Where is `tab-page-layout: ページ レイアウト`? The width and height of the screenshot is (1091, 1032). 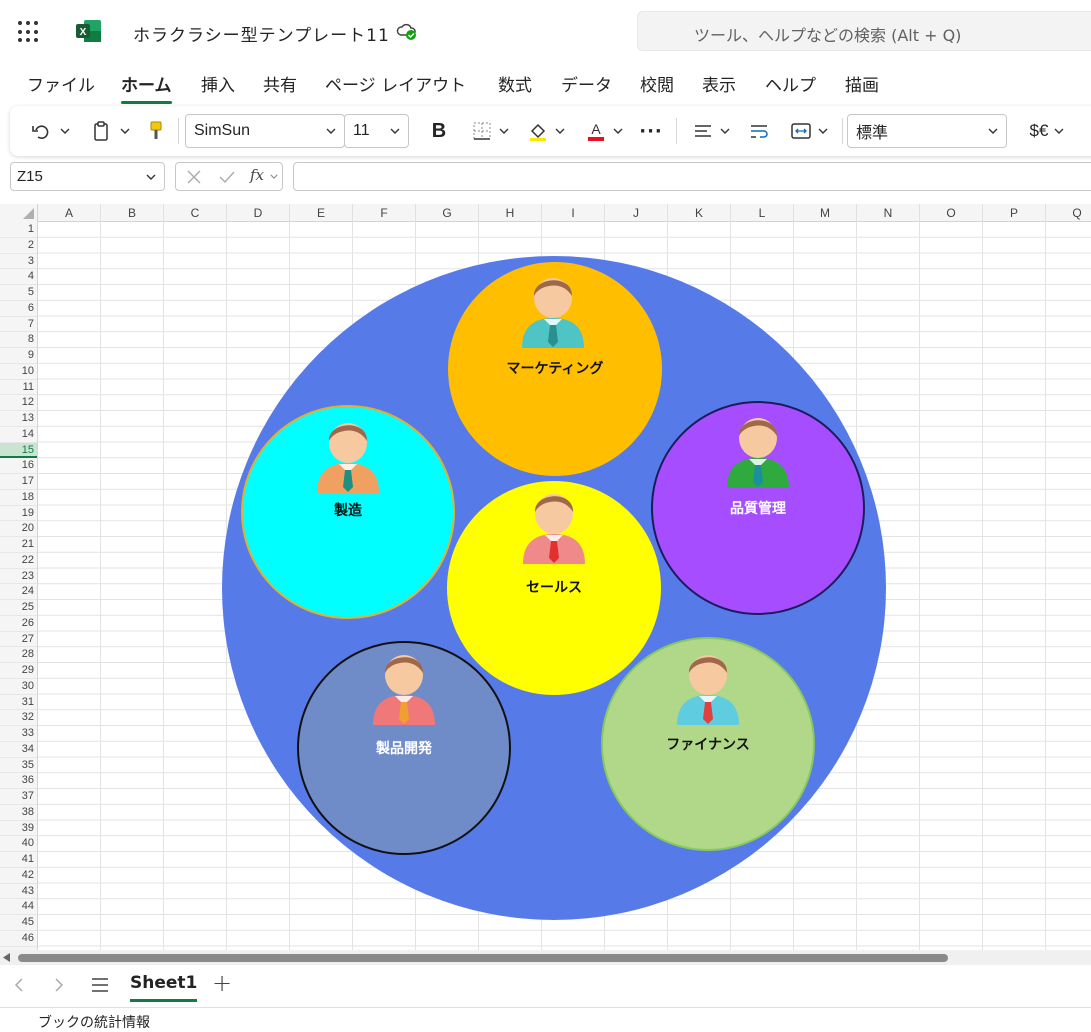
tab-page-layout: ページ レイアウト is located at coordinates (395, 83).